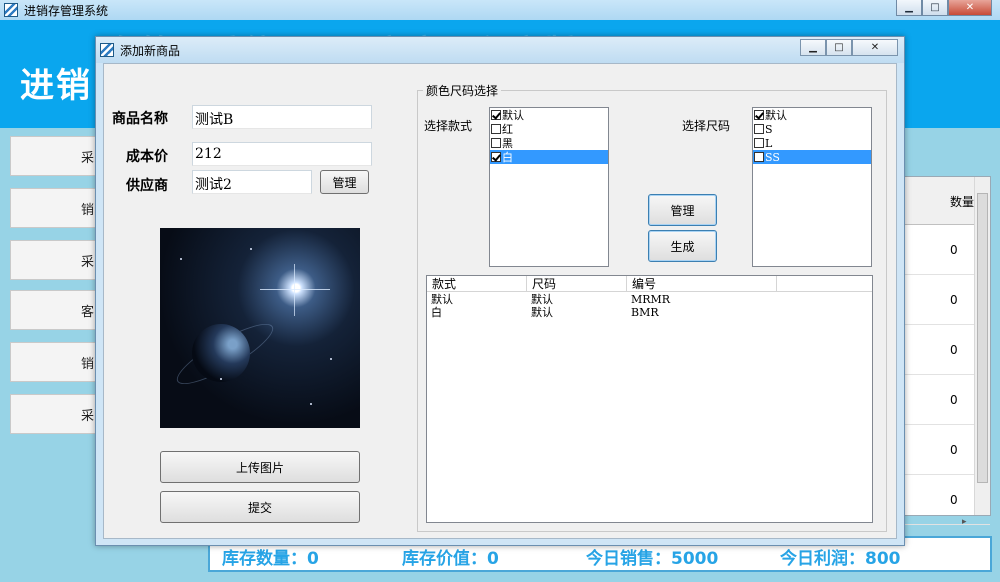 Image resolution: width=1000 pixels, height=582 pixels. Describe the element at coordinates (812, 129) in the screenshot. I see `size-item: S` at that location.